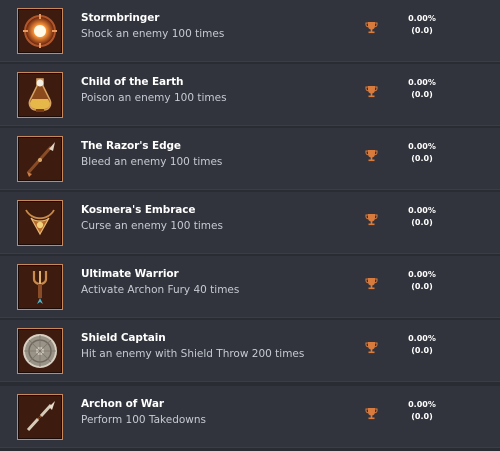 The width and height of the screenshot is (500, 451). What do you see at coordinates (154, 98) in the screenshot?
I see `achievement-description: Poison an enemy 100 times` at bounding box center [154, 98].